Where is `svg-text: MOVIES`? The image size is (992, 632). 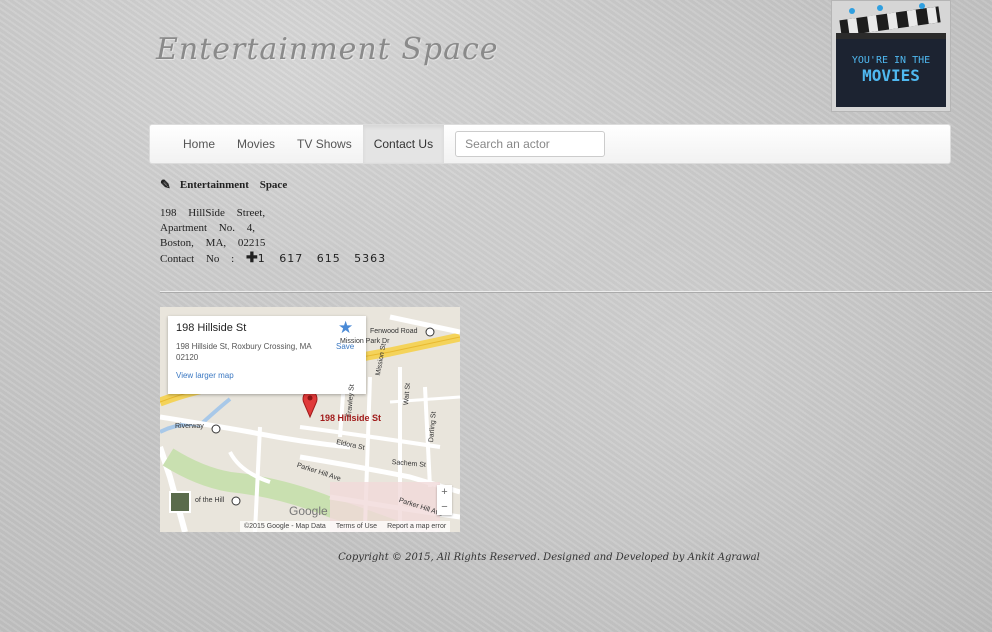 svg-text: MOVIES is located at coordinates (891, 75).